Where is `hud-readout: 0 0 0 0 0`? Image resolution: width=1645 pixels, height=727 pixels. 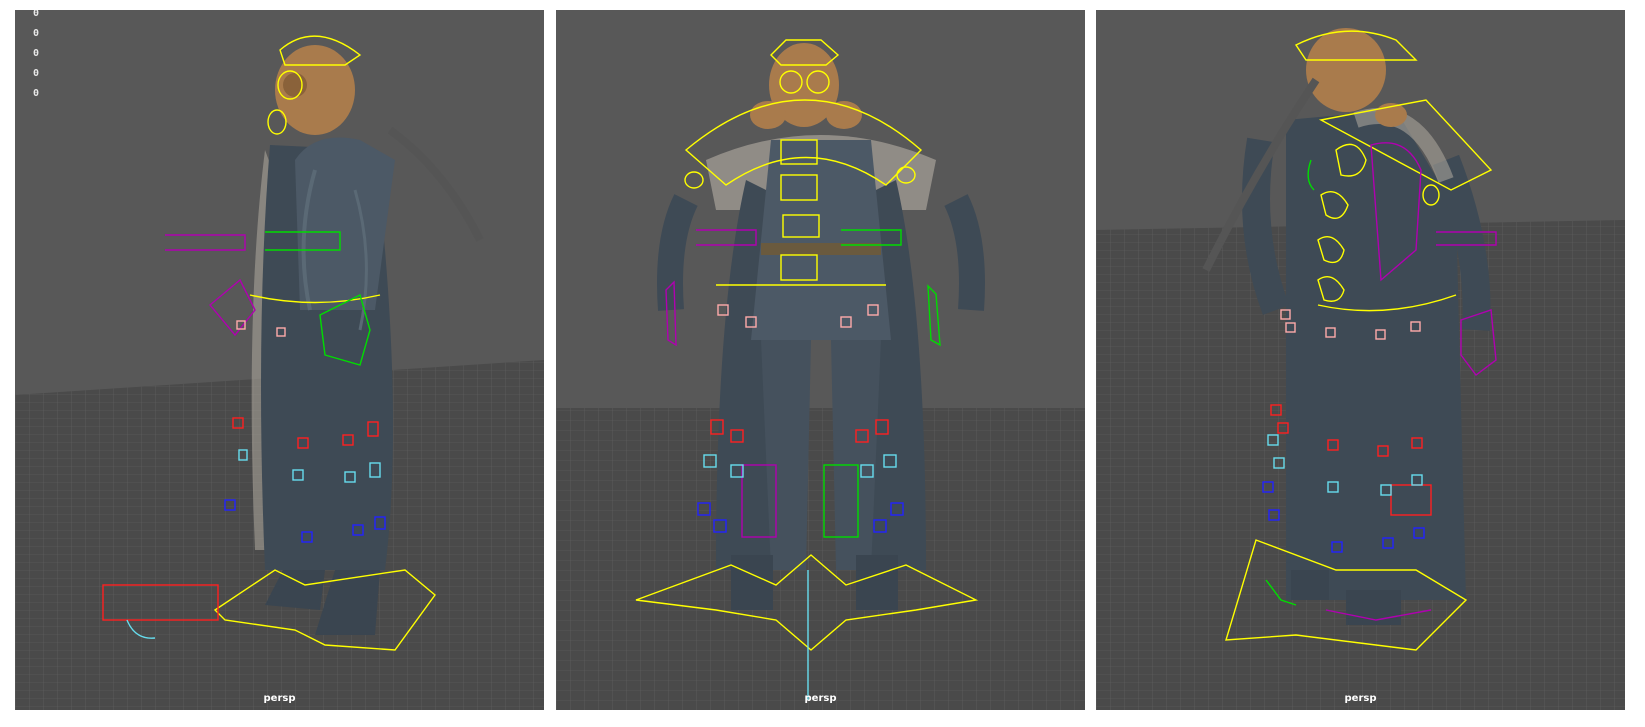 hud-readout: 0 0 0 0 0 is located at coordinates (36, 57).